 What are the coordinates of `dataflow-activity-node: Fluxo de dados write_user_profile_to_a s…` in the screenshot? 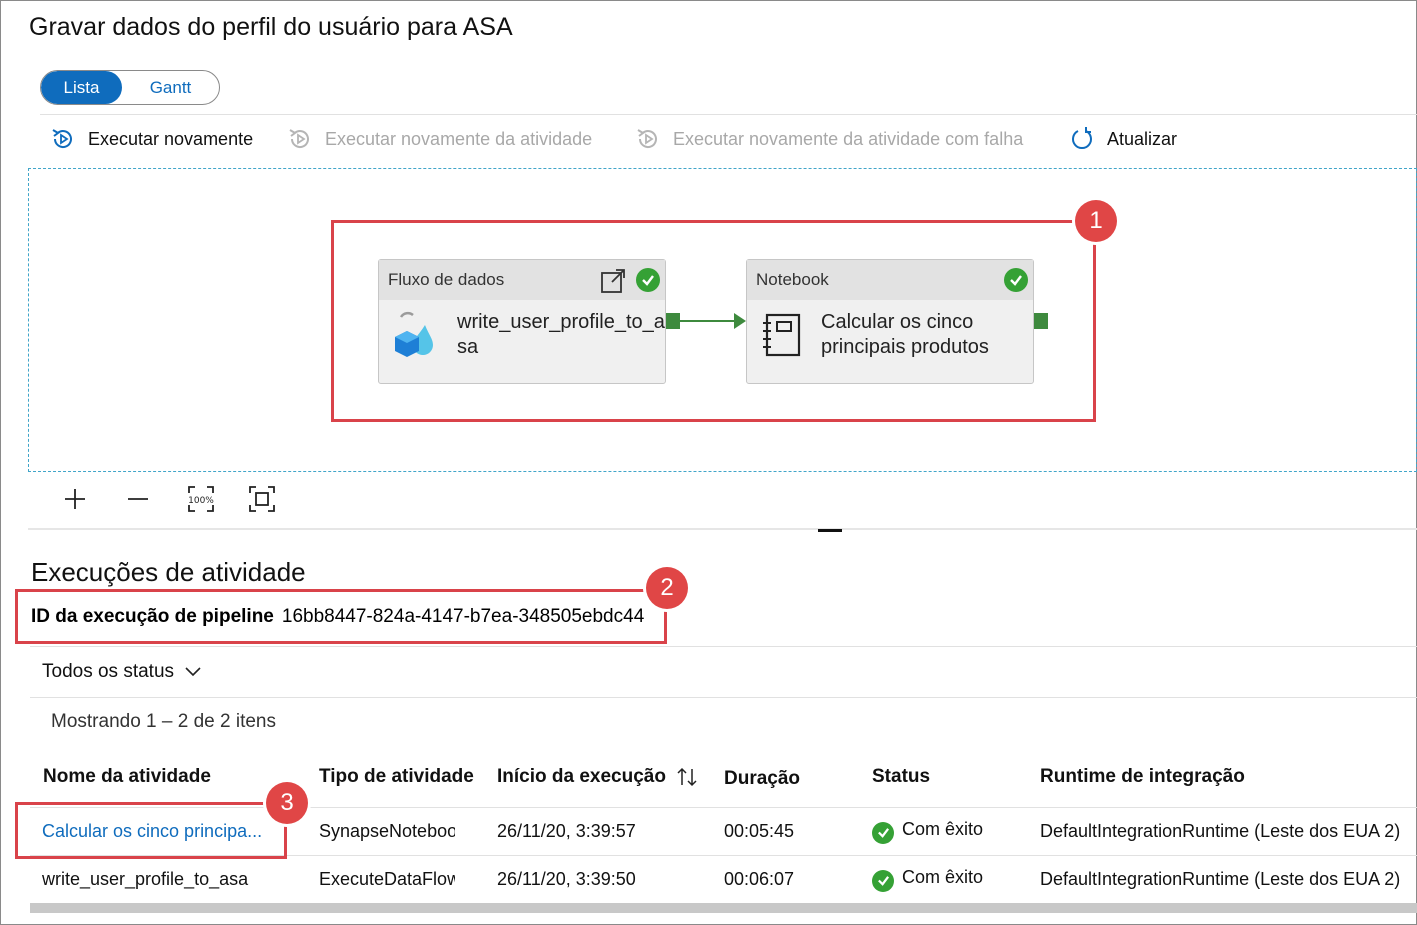 It's located at (522, 321).